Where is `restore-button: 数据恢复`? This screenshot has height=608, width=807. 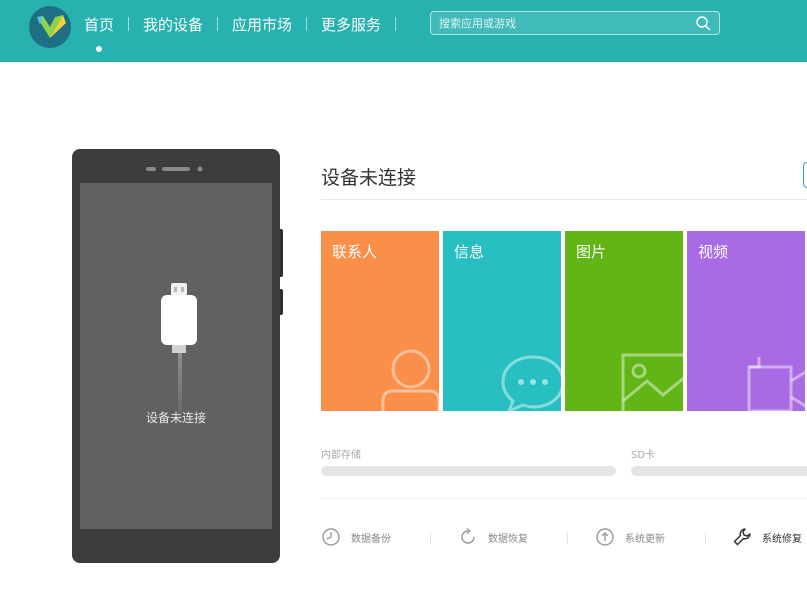
restore-button: 数据恢复 is located at coordinates (493, 537).